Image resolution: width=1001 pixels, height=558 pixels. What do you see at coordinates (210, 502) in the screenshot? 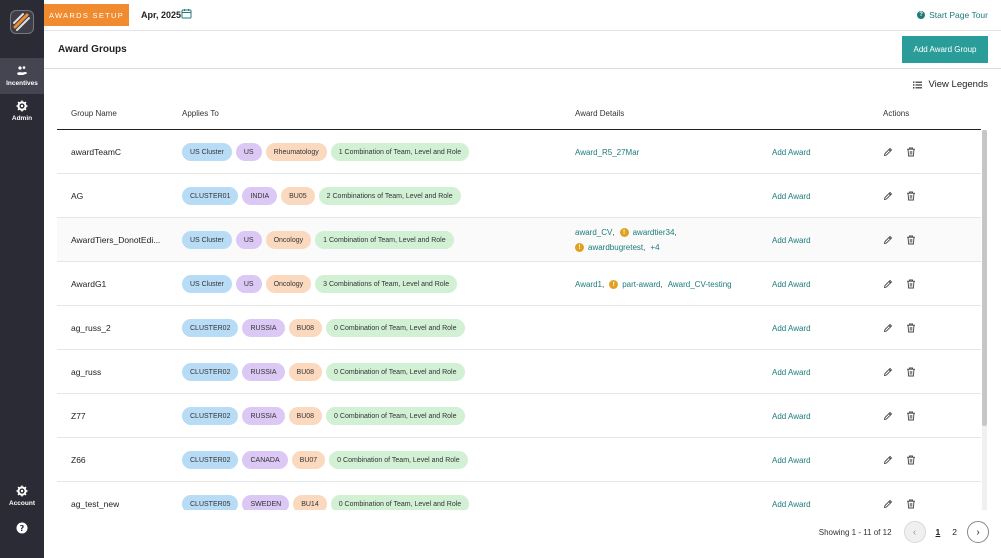
I see `cluster-tag: CLUSTER05` at bounding box center [210, 502].